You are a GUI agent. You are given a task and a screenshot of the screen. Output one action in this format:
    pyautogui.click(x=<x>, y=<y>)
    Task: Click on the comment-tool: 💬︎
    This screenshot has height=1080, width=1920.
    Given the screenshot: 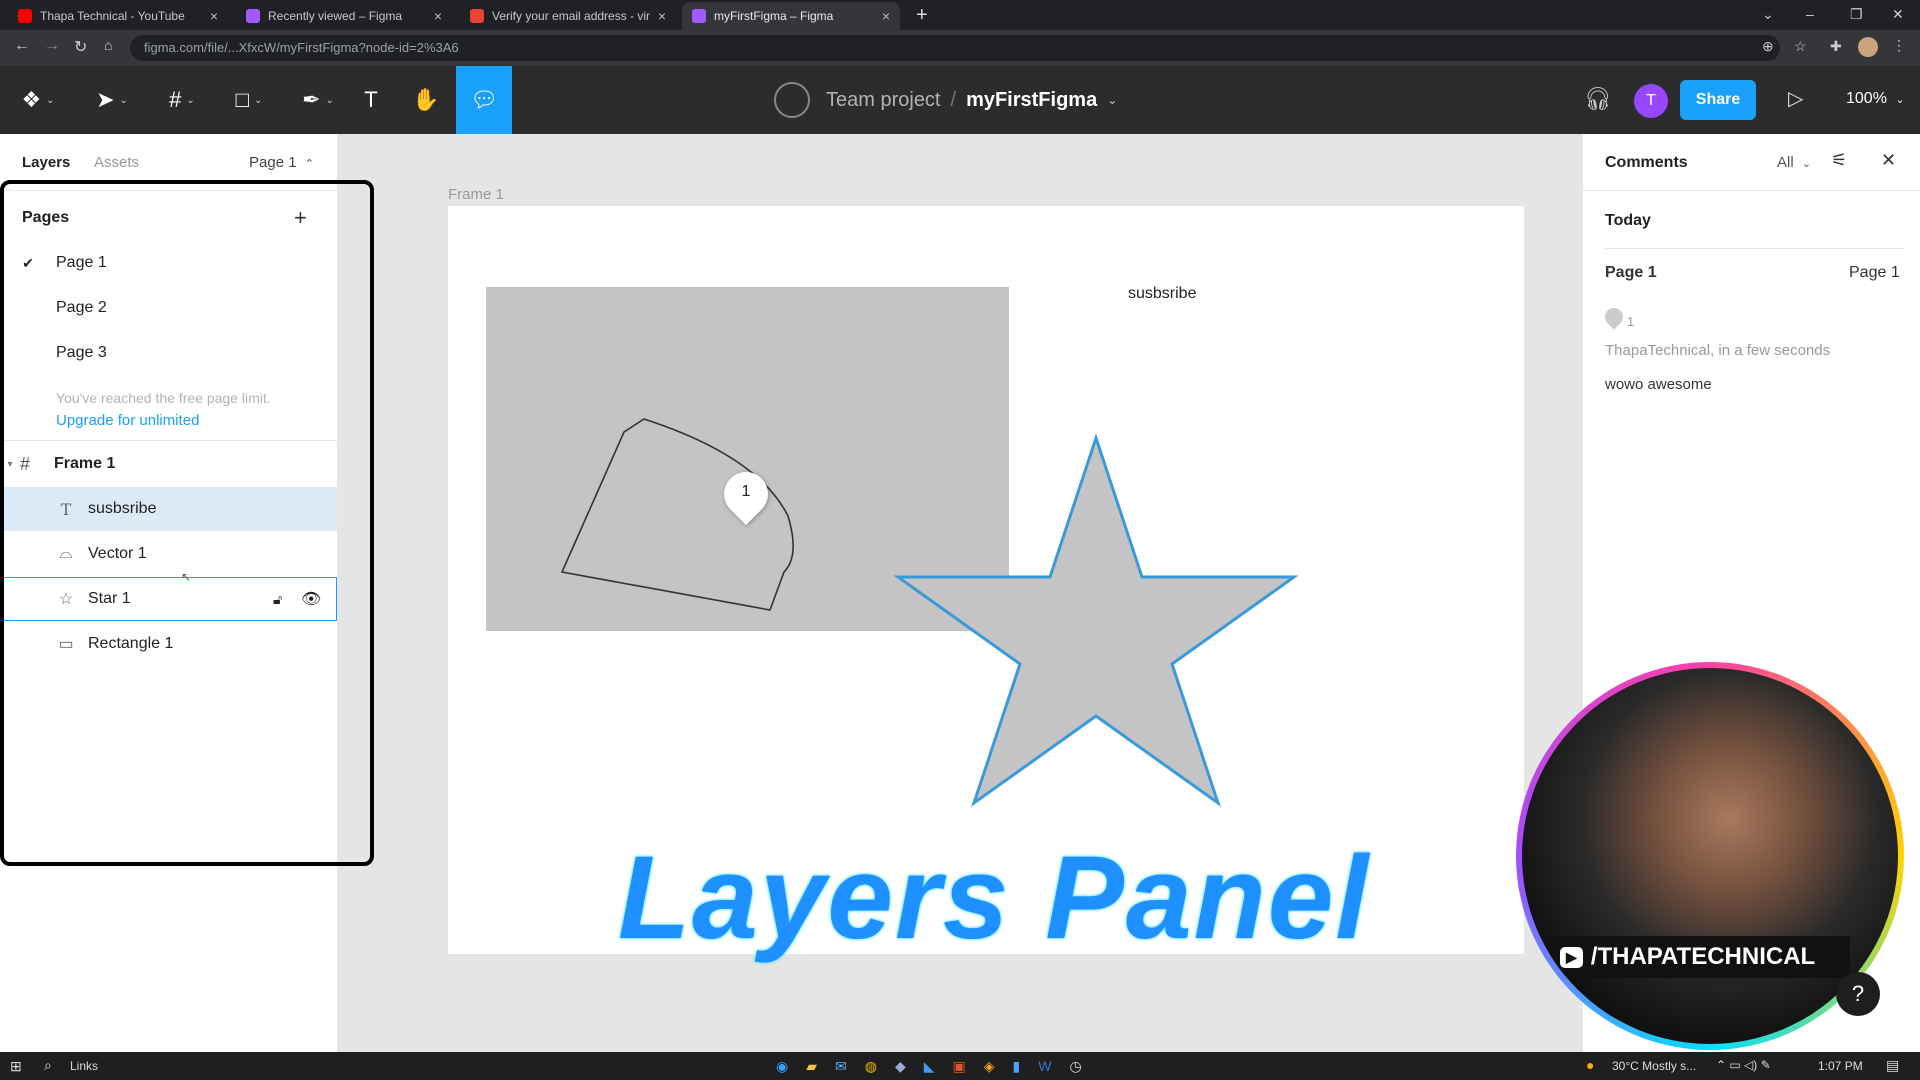 What is the action you would take?
    pyautogui.click(x=484, y=100)
    